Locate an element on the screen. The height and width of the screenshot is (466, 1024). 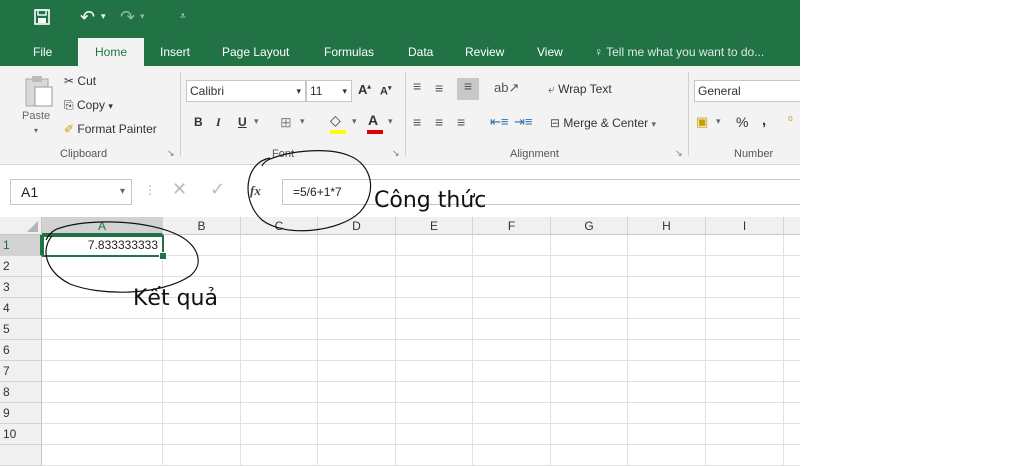
annotation-ink is located at coordinates (208, 221).